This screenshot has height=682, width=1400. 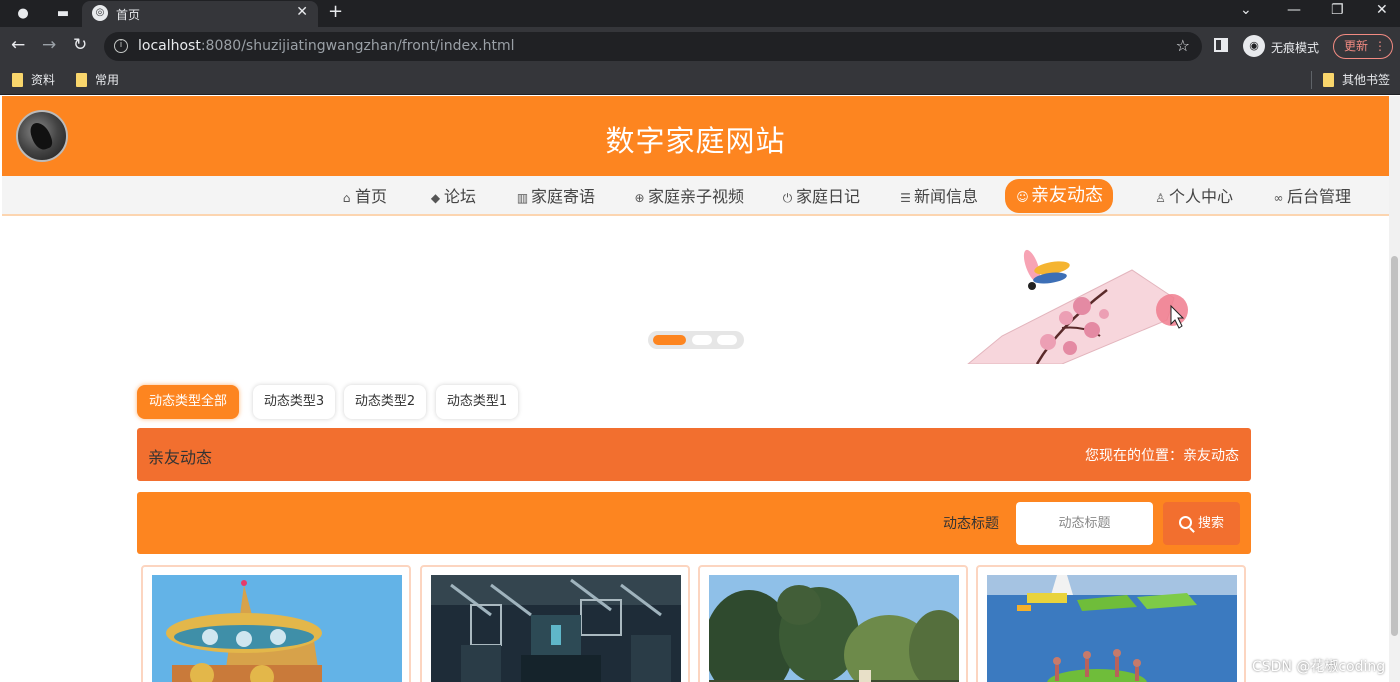 I want to click on info-icon: i, so click(x=121, y=46).